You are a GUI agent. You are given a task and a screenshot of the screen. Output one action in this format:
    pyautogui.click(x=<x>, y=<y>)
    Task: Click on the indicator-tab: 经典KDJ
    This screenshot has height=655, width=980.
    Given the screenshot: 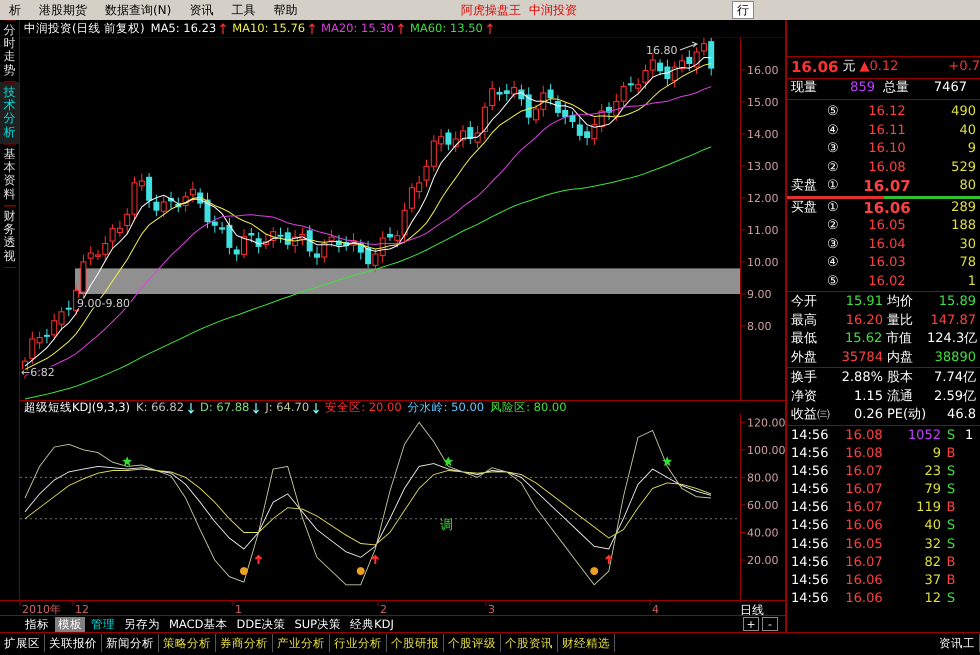 What is the action you would take?
    pyautogui.click(x=372, y=624)
    